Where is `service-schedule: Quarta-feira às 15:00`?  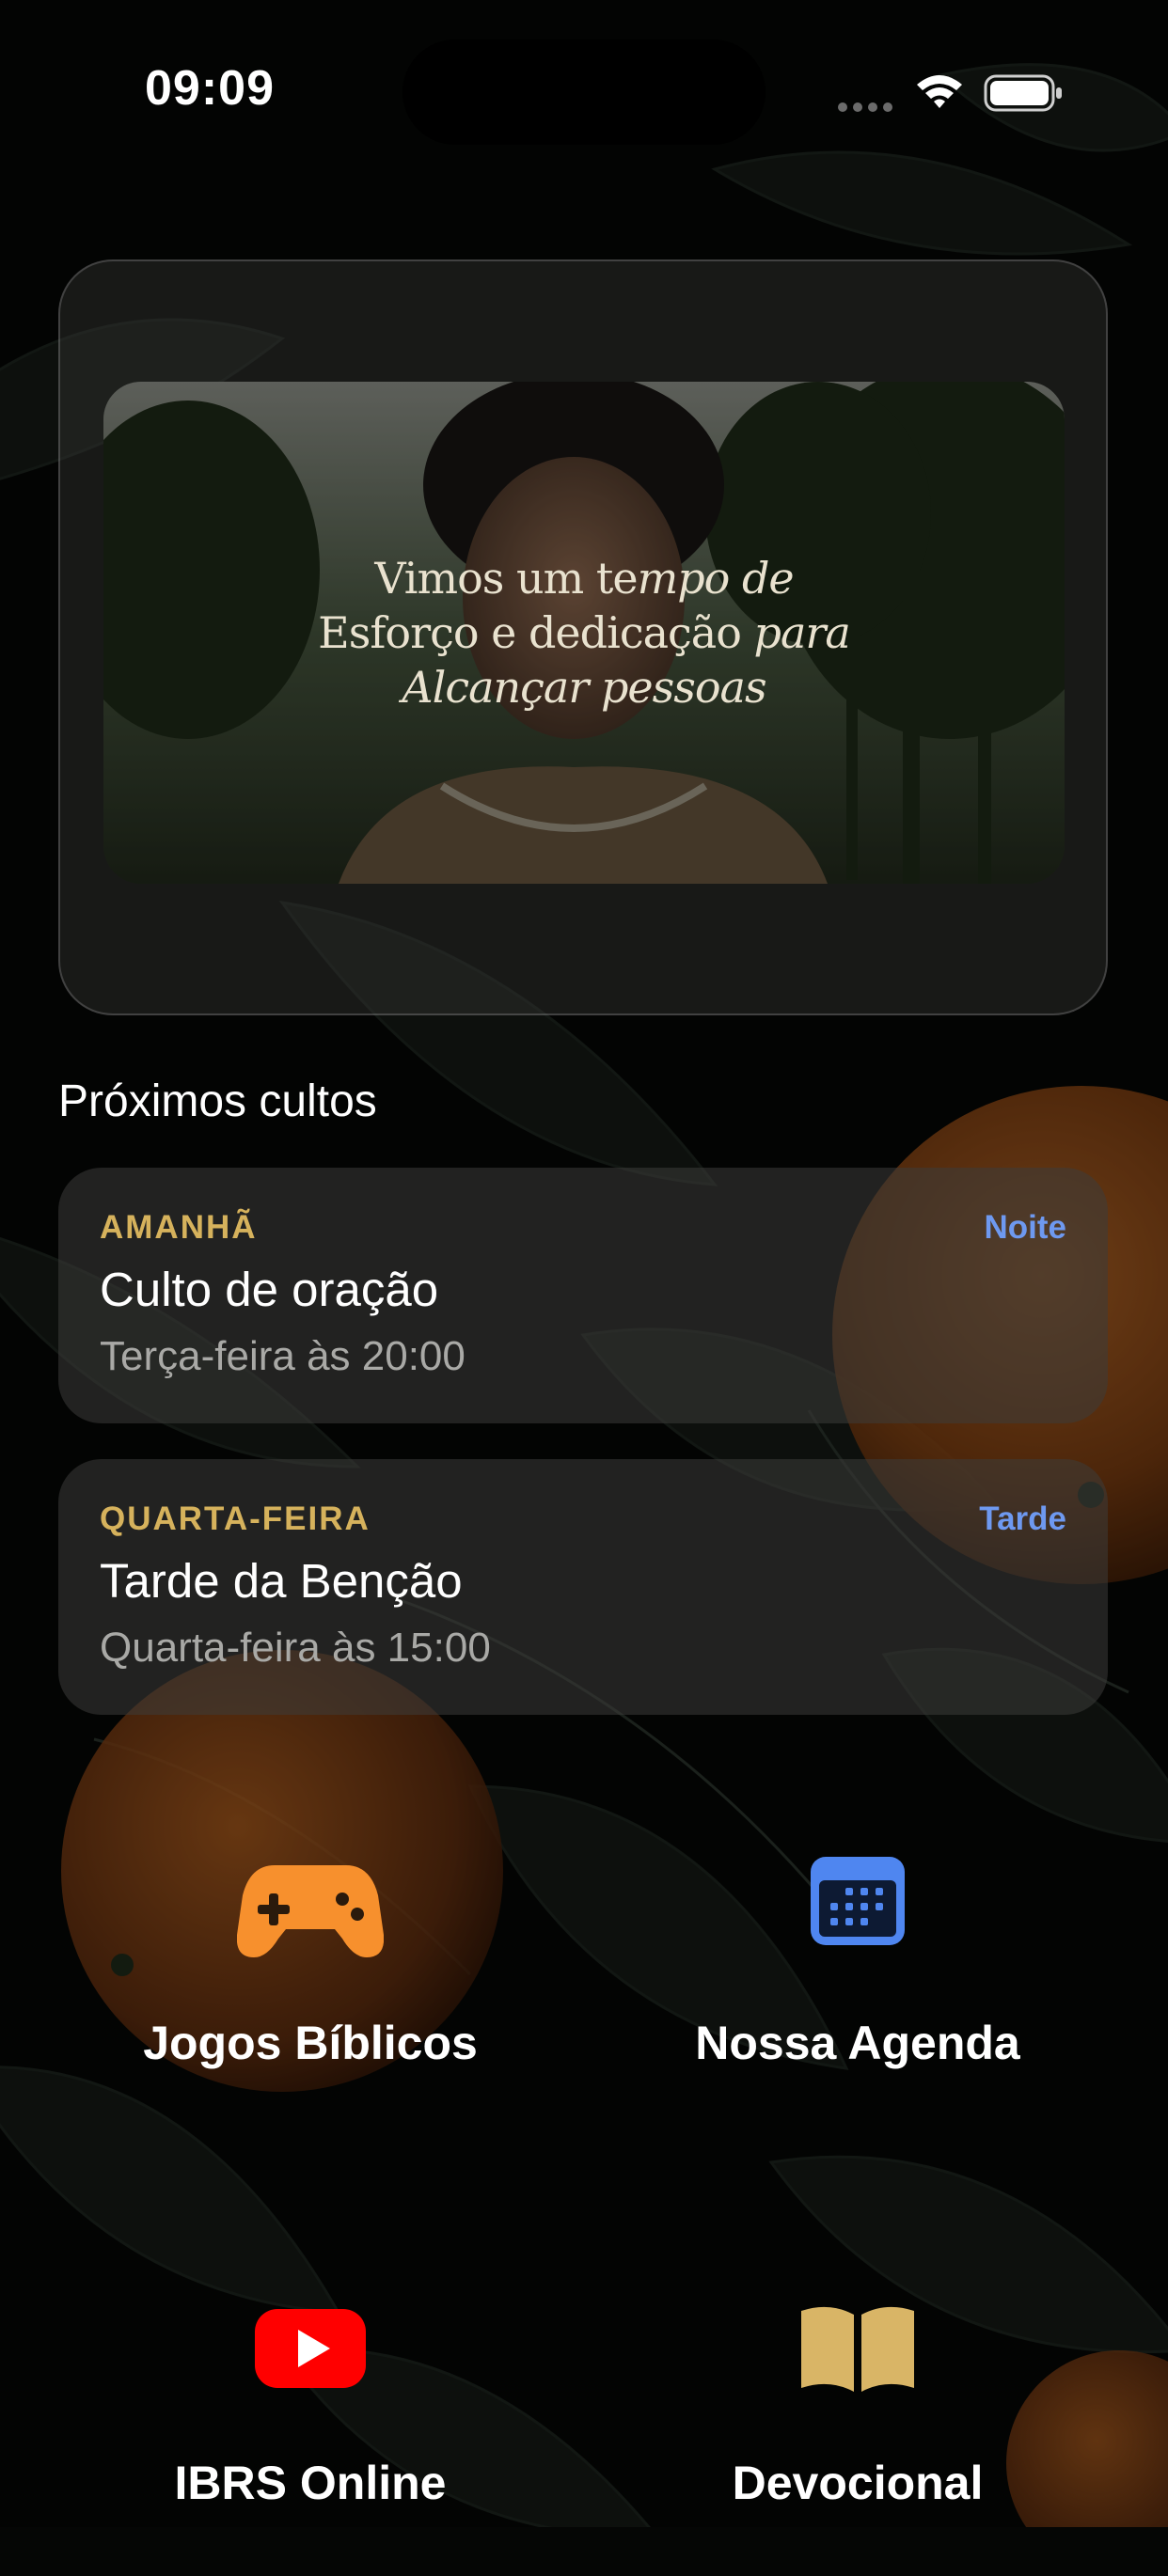
service-schedule: Quarta-feira às 15:00 is located at coordinates (295, 1648).